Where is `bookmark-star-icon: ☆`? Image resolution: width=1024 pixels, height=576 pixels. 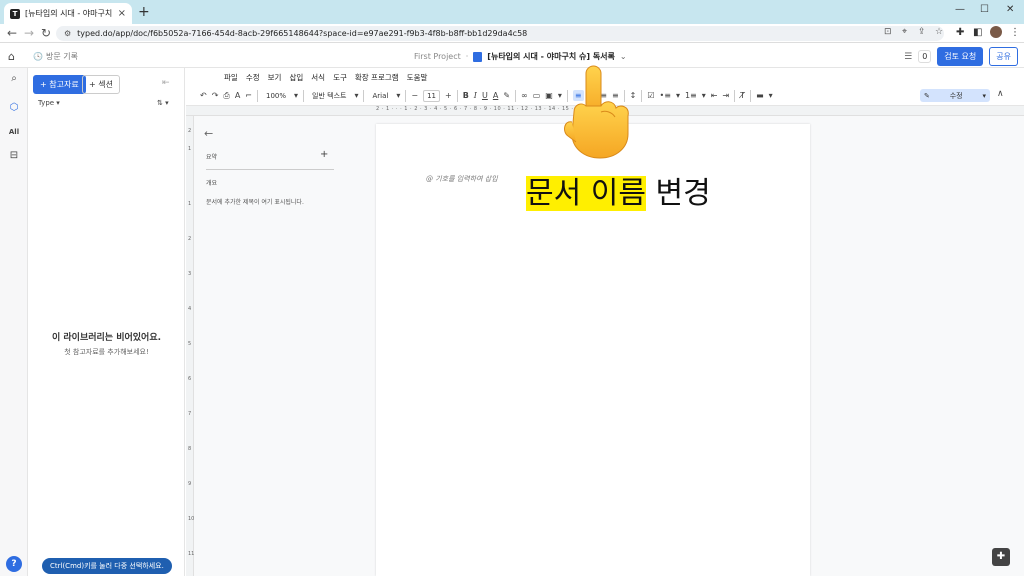 bookmark-star-icon: ☆ is located at coordinates (939, 32).